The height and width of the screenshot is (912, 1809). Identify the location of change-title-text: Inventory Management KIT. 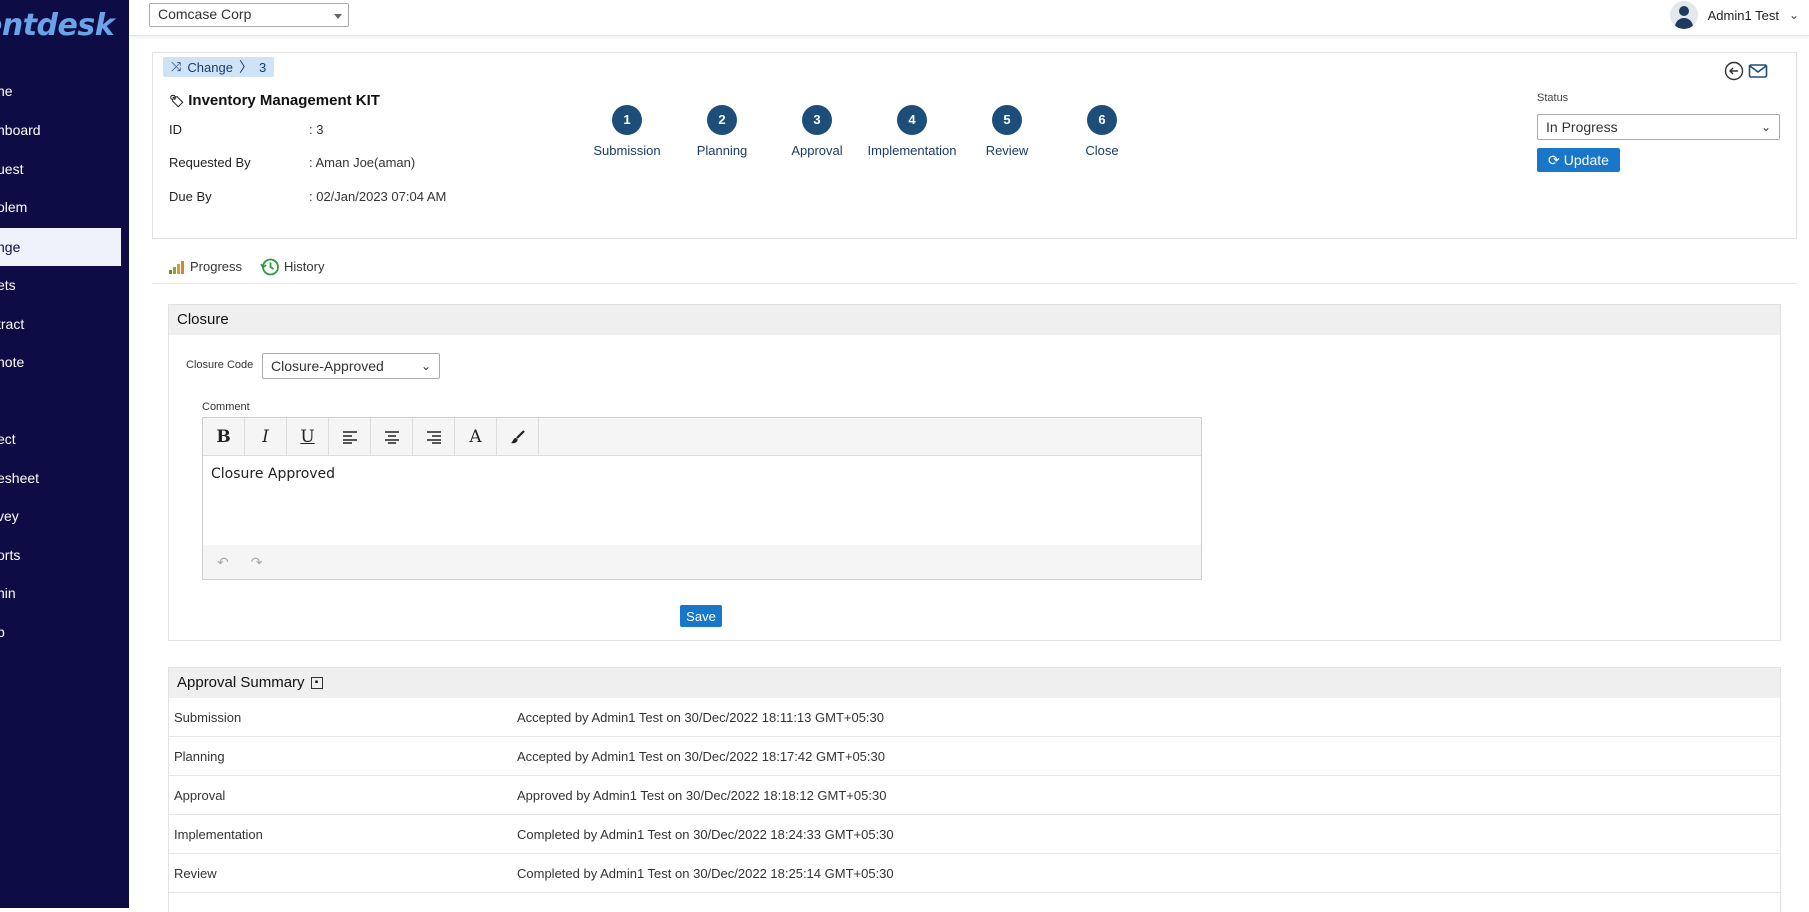
(284, 100).